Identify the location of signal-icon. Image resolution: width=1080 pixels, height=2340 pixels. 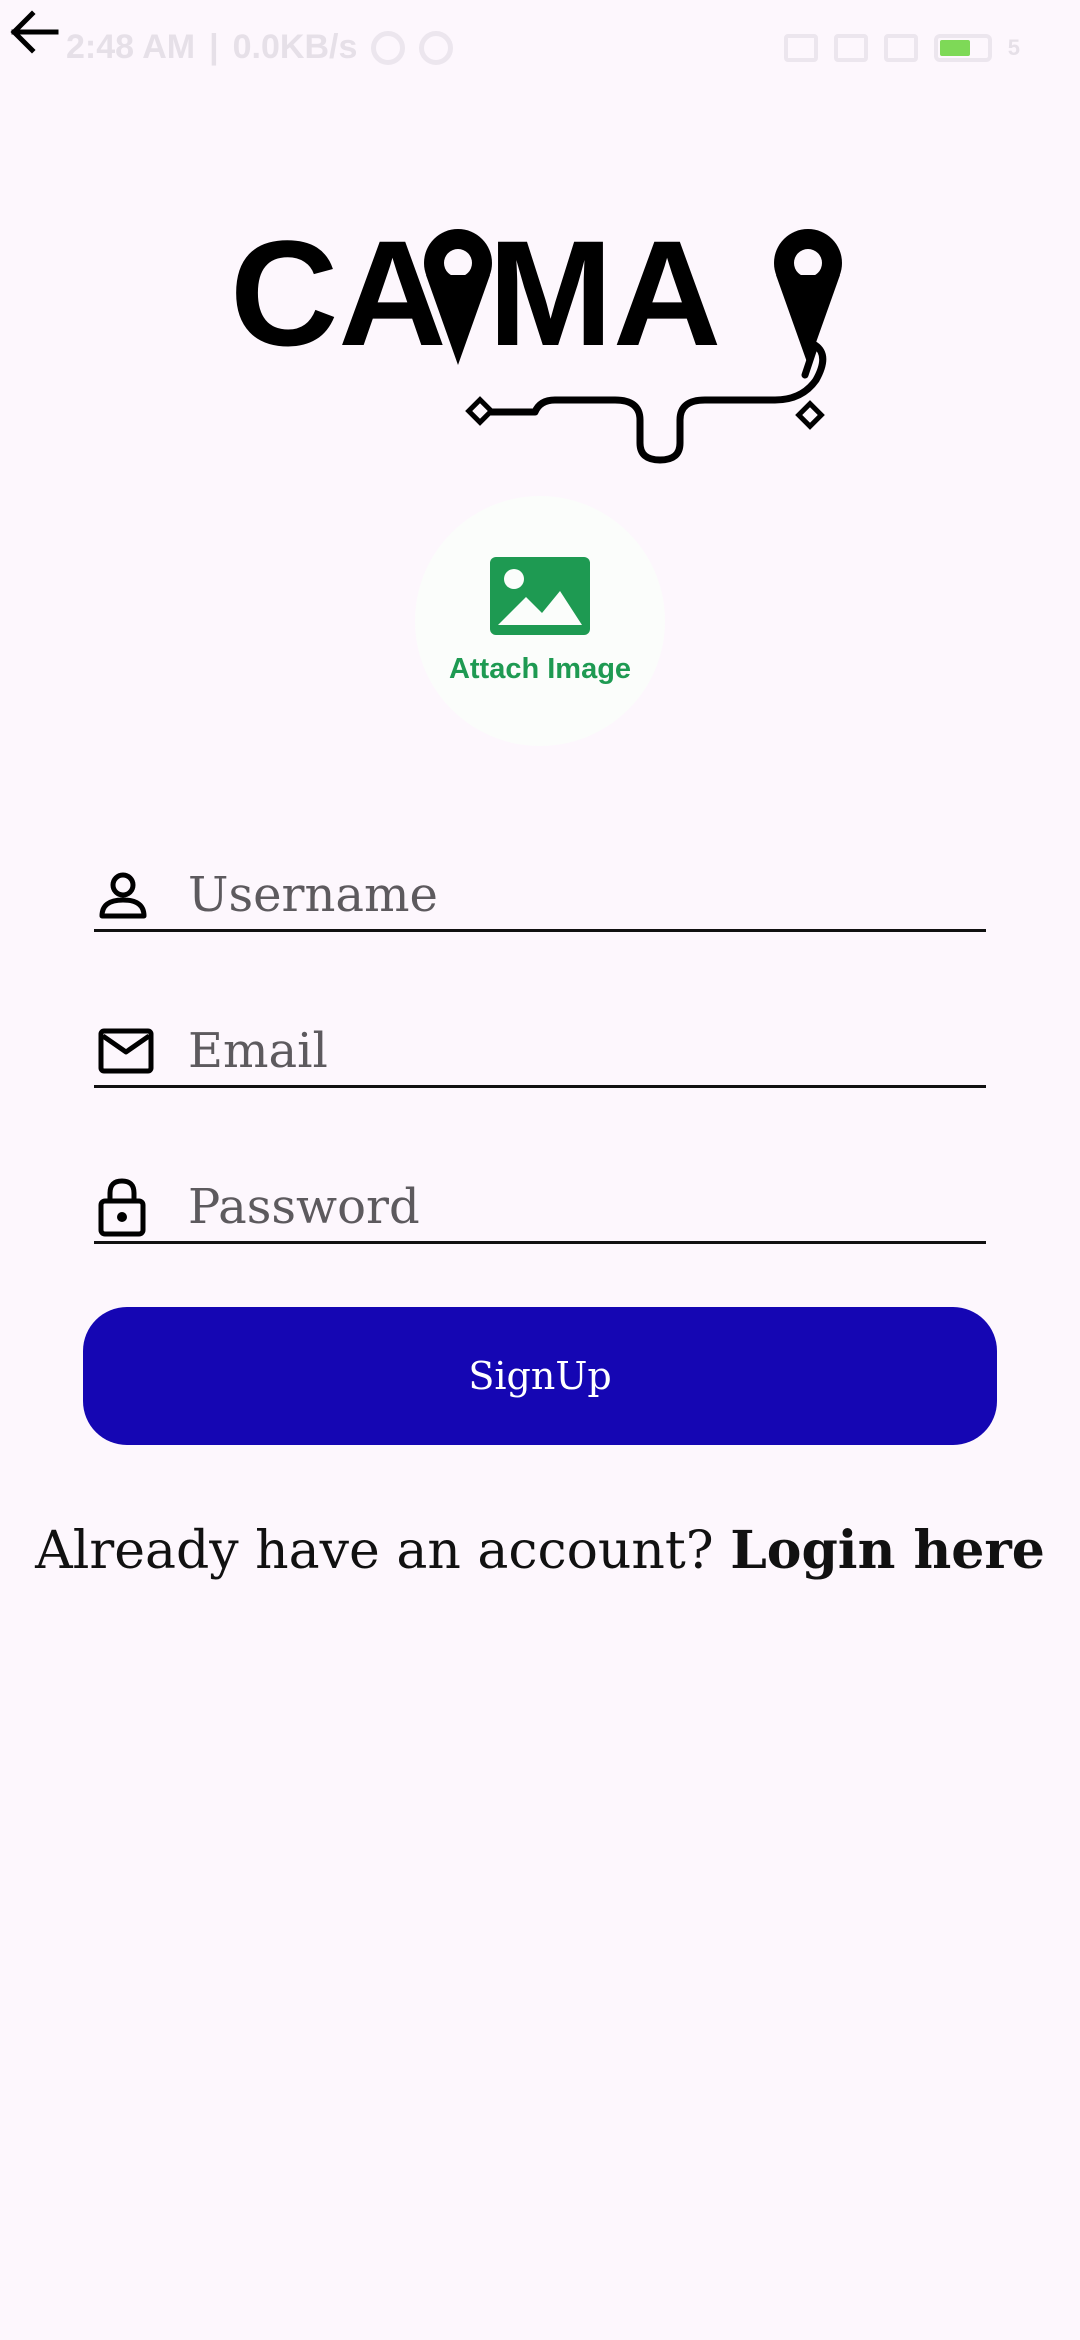
(900, 48).